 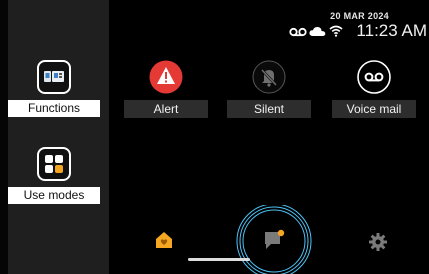 What do you see at coordinates (164, 240) in the screenshot?
I see `home-icon` at bounding box center [164, 240].